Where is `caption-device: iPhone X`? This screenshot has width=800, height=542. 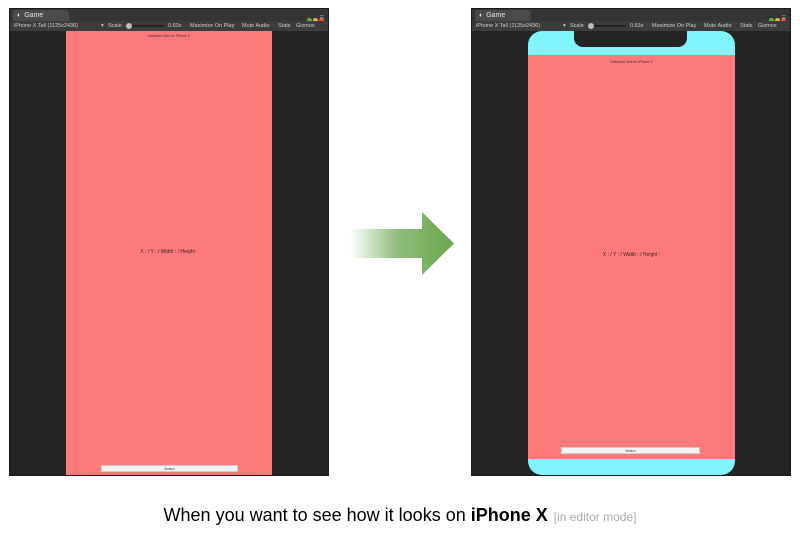
caption-device: iPhone X is located at coordinates (509, 515).